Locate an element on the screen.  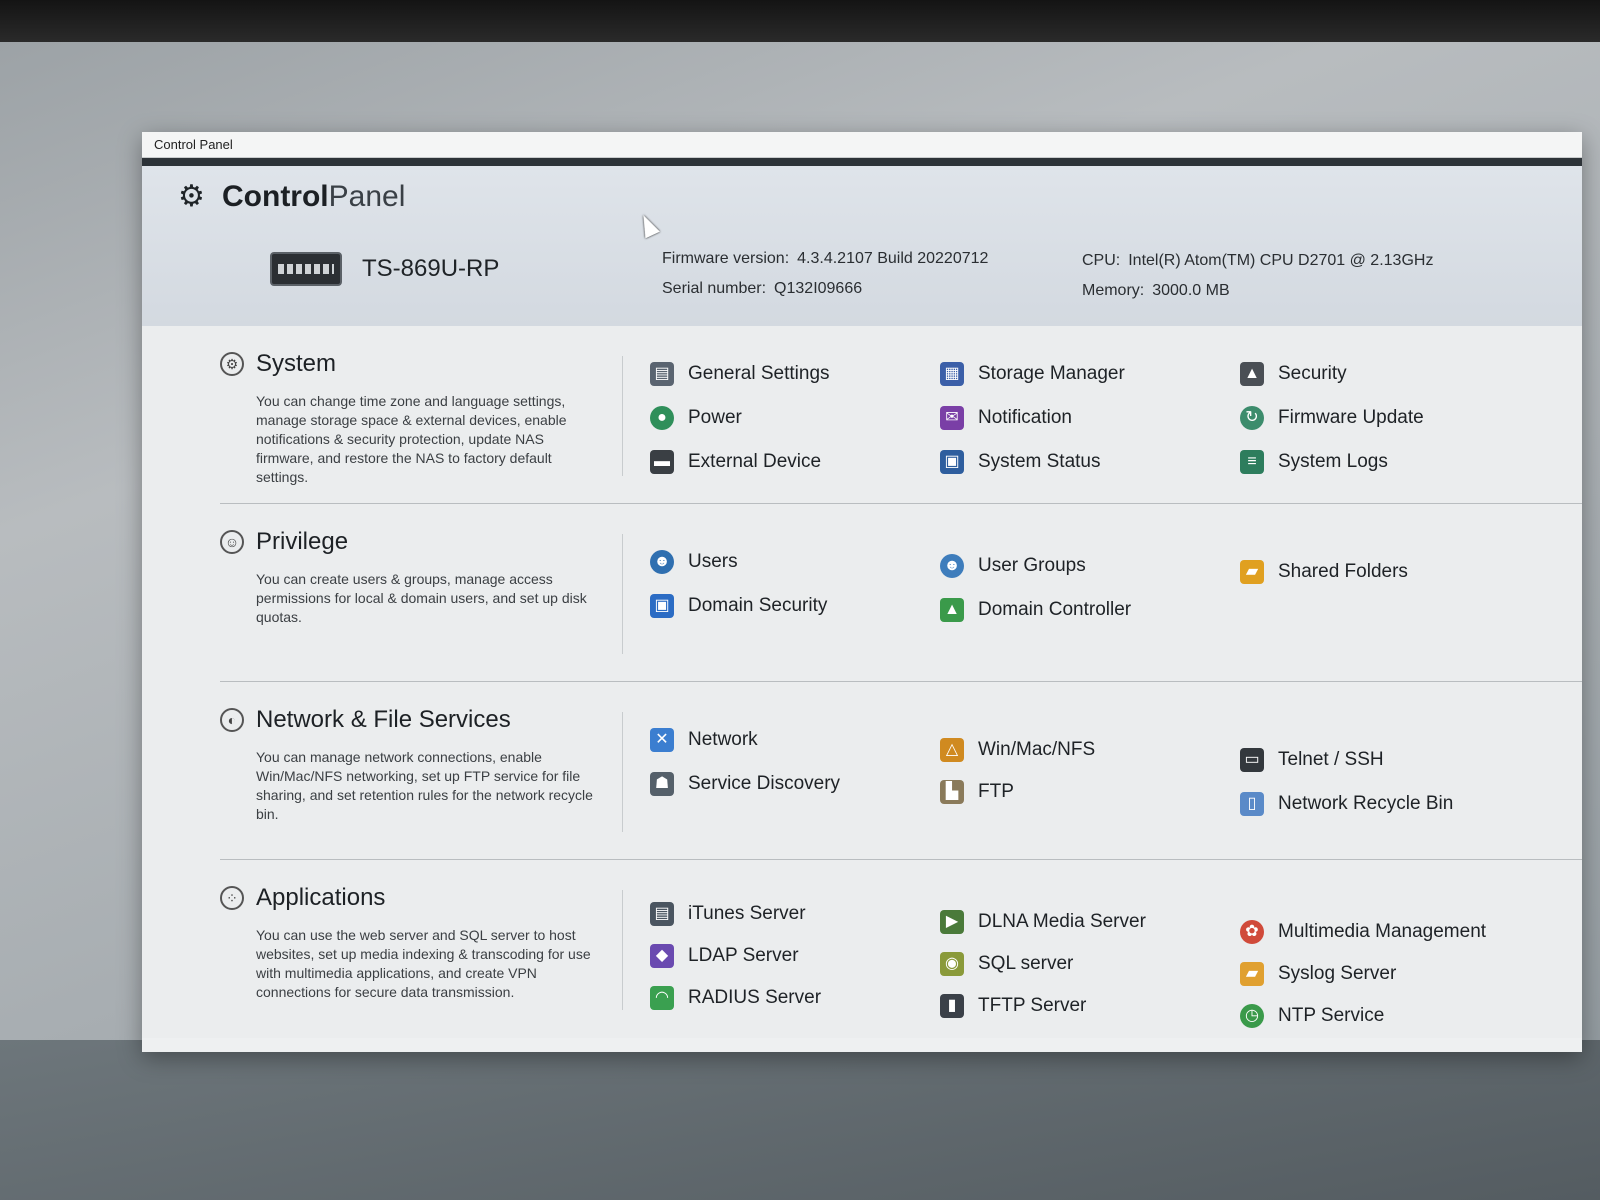
firmware-value: 4.3.4.2107 Build 20220712 is located at coordinates (893, 258).